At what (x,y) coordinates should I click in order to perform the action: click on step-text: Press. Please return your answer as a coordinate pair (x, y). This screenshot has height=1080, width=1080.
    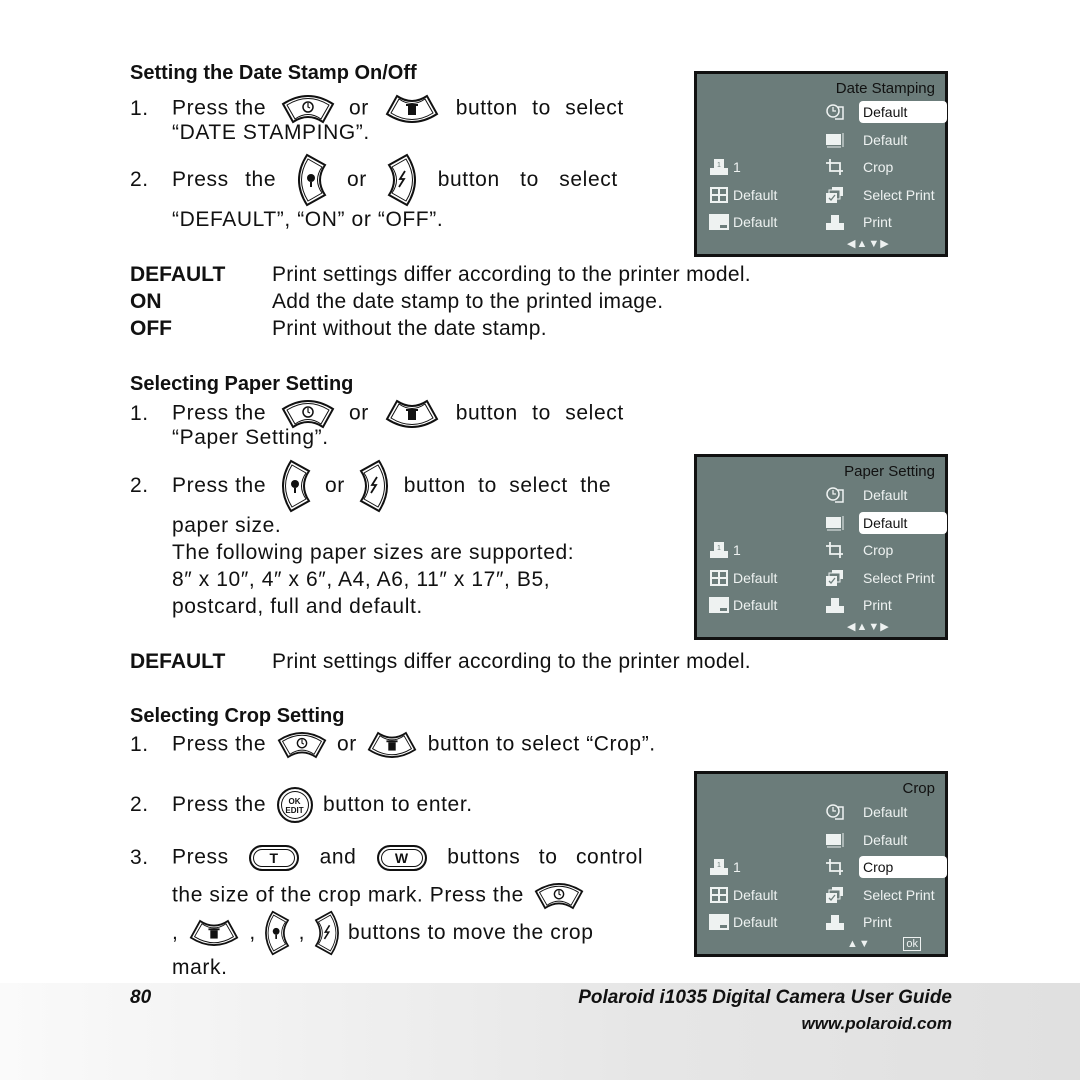
    Looking at the image, I should click on (200, 857).